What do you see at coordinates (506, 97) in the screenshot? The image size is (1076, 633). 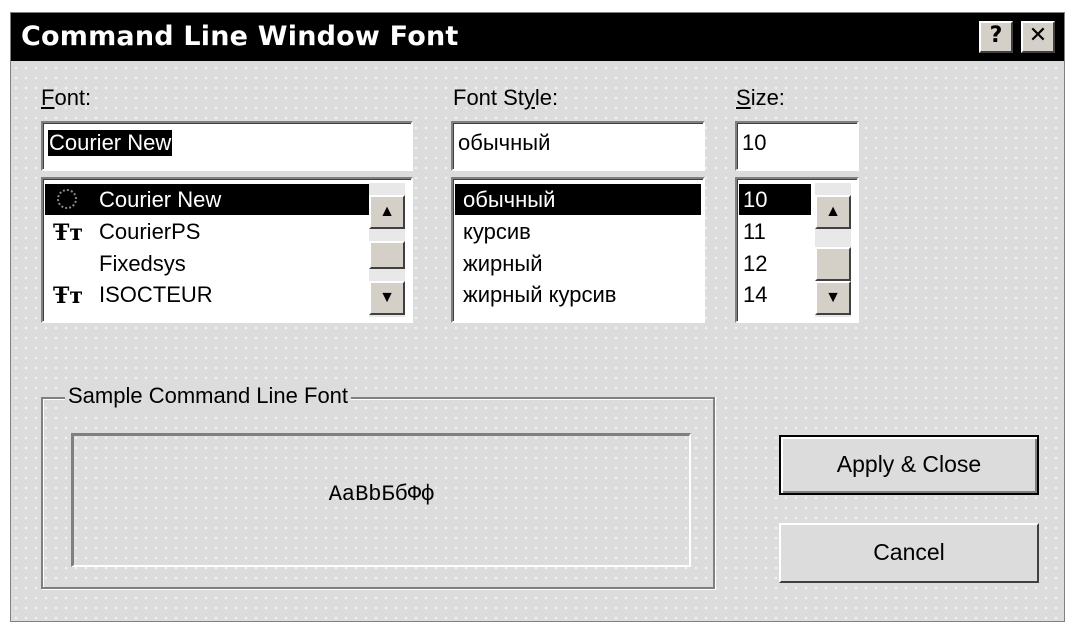 I see `font-style-label: Font Style:` at bounding box center [506, 97].